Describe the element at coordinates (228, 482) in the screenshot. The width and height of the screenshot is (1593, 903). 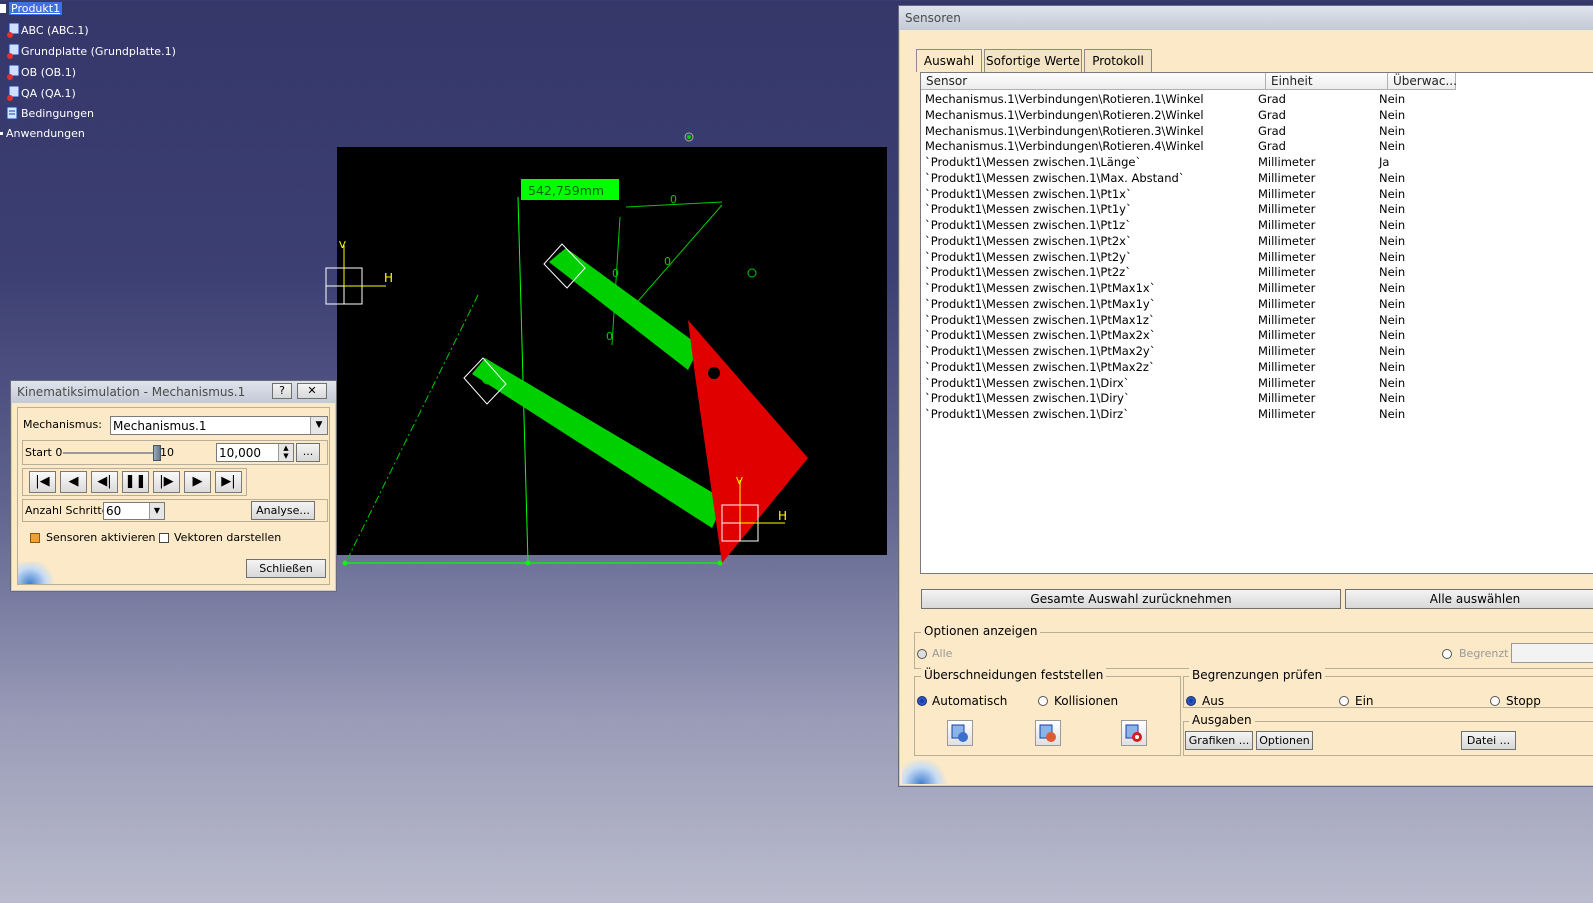
I see `jump-end-button: ▶|` at that location.